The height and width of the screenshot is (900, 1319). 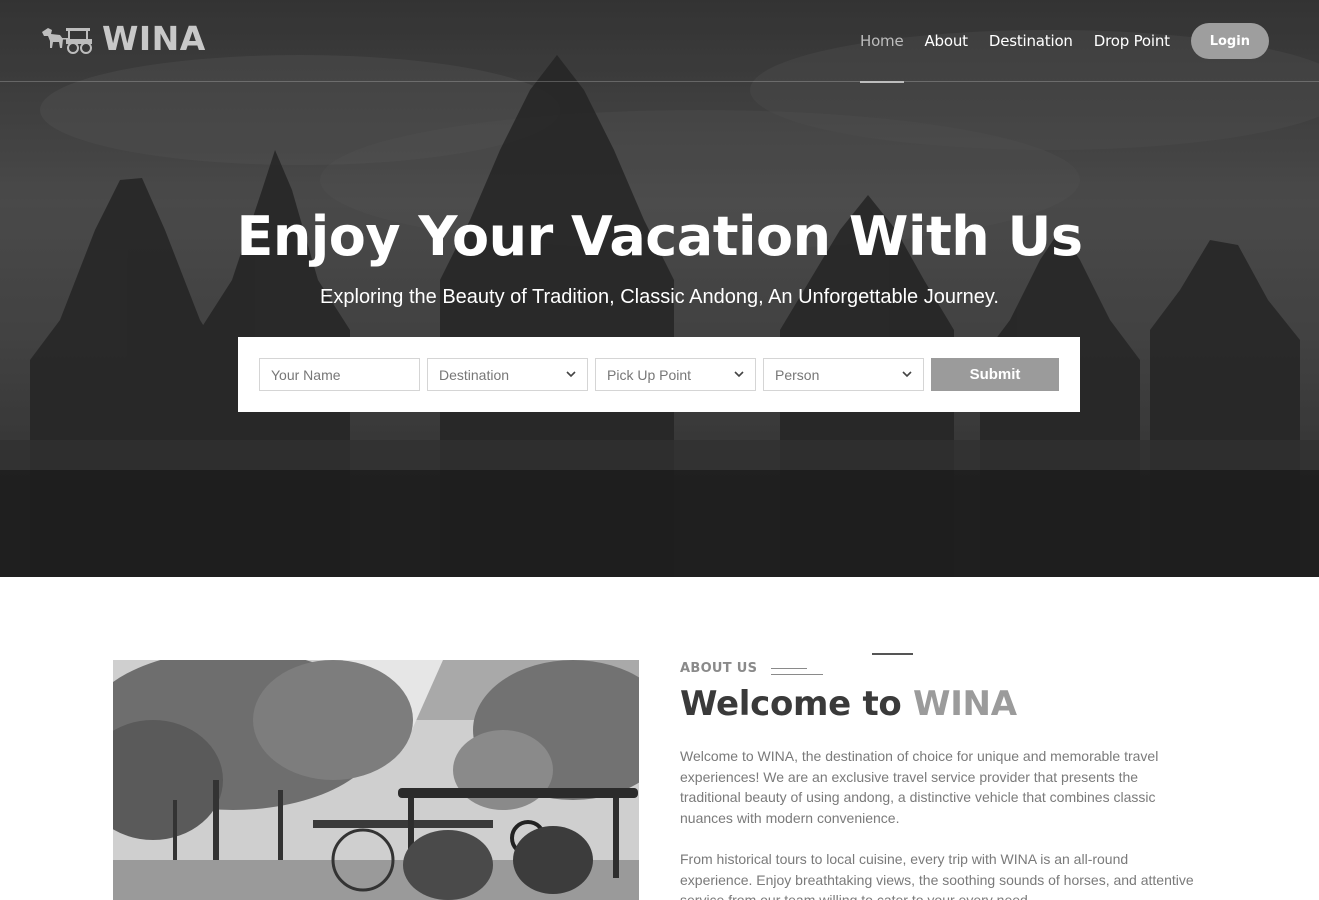 I want to click on nav-destination: Destination, so click(x=1031, y=41).